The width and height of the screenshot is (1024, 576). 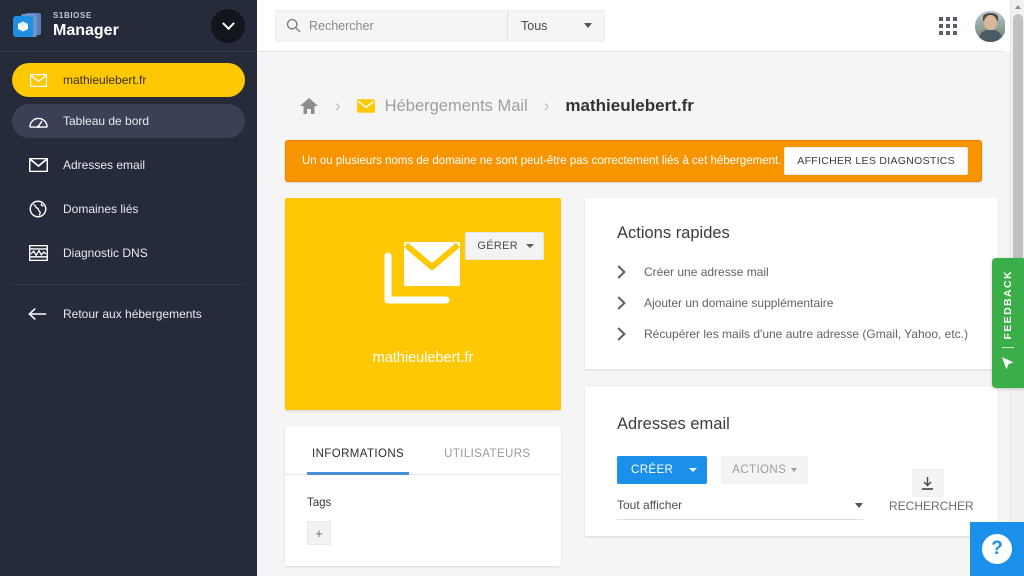 I want to click on search-bar: Tous, so click(x=440, y=25).